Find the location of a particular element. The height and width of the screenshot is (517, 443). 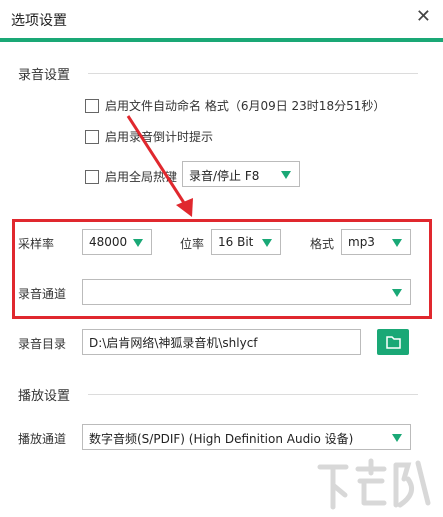

browse-folder-button is located at coordinates (393, 342).